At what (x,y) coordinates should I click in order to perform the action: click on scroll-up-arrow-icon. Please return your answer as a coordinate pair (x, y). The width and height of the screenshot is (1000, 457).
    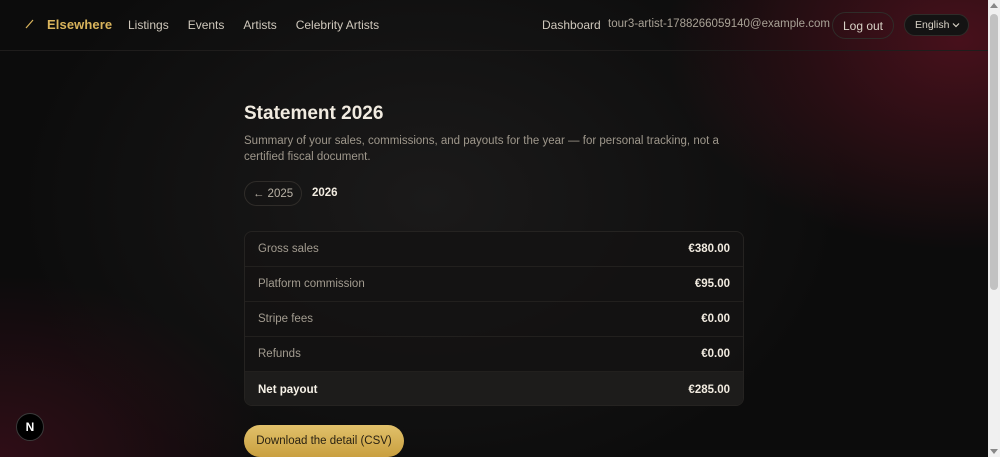
    Looking at the image, I should click on (994, 5).